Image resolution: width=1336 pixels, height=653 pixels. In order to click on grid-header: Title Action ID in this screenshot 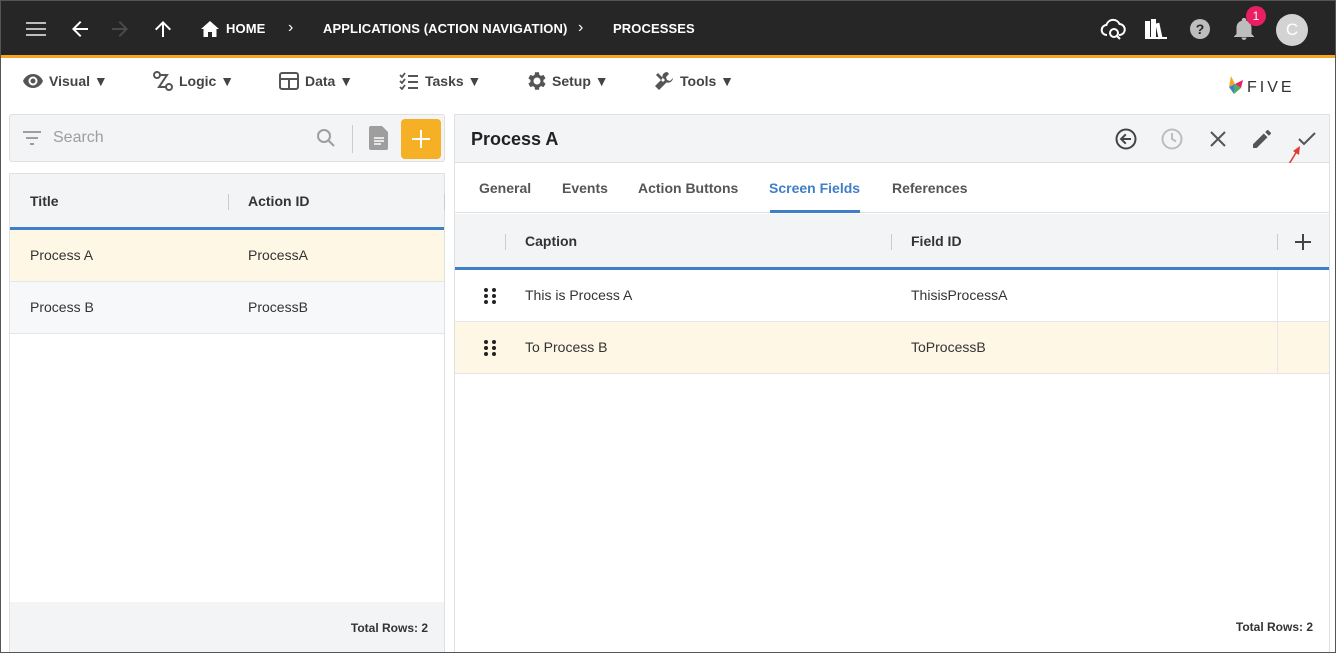, I will do `click(227, 202)`.